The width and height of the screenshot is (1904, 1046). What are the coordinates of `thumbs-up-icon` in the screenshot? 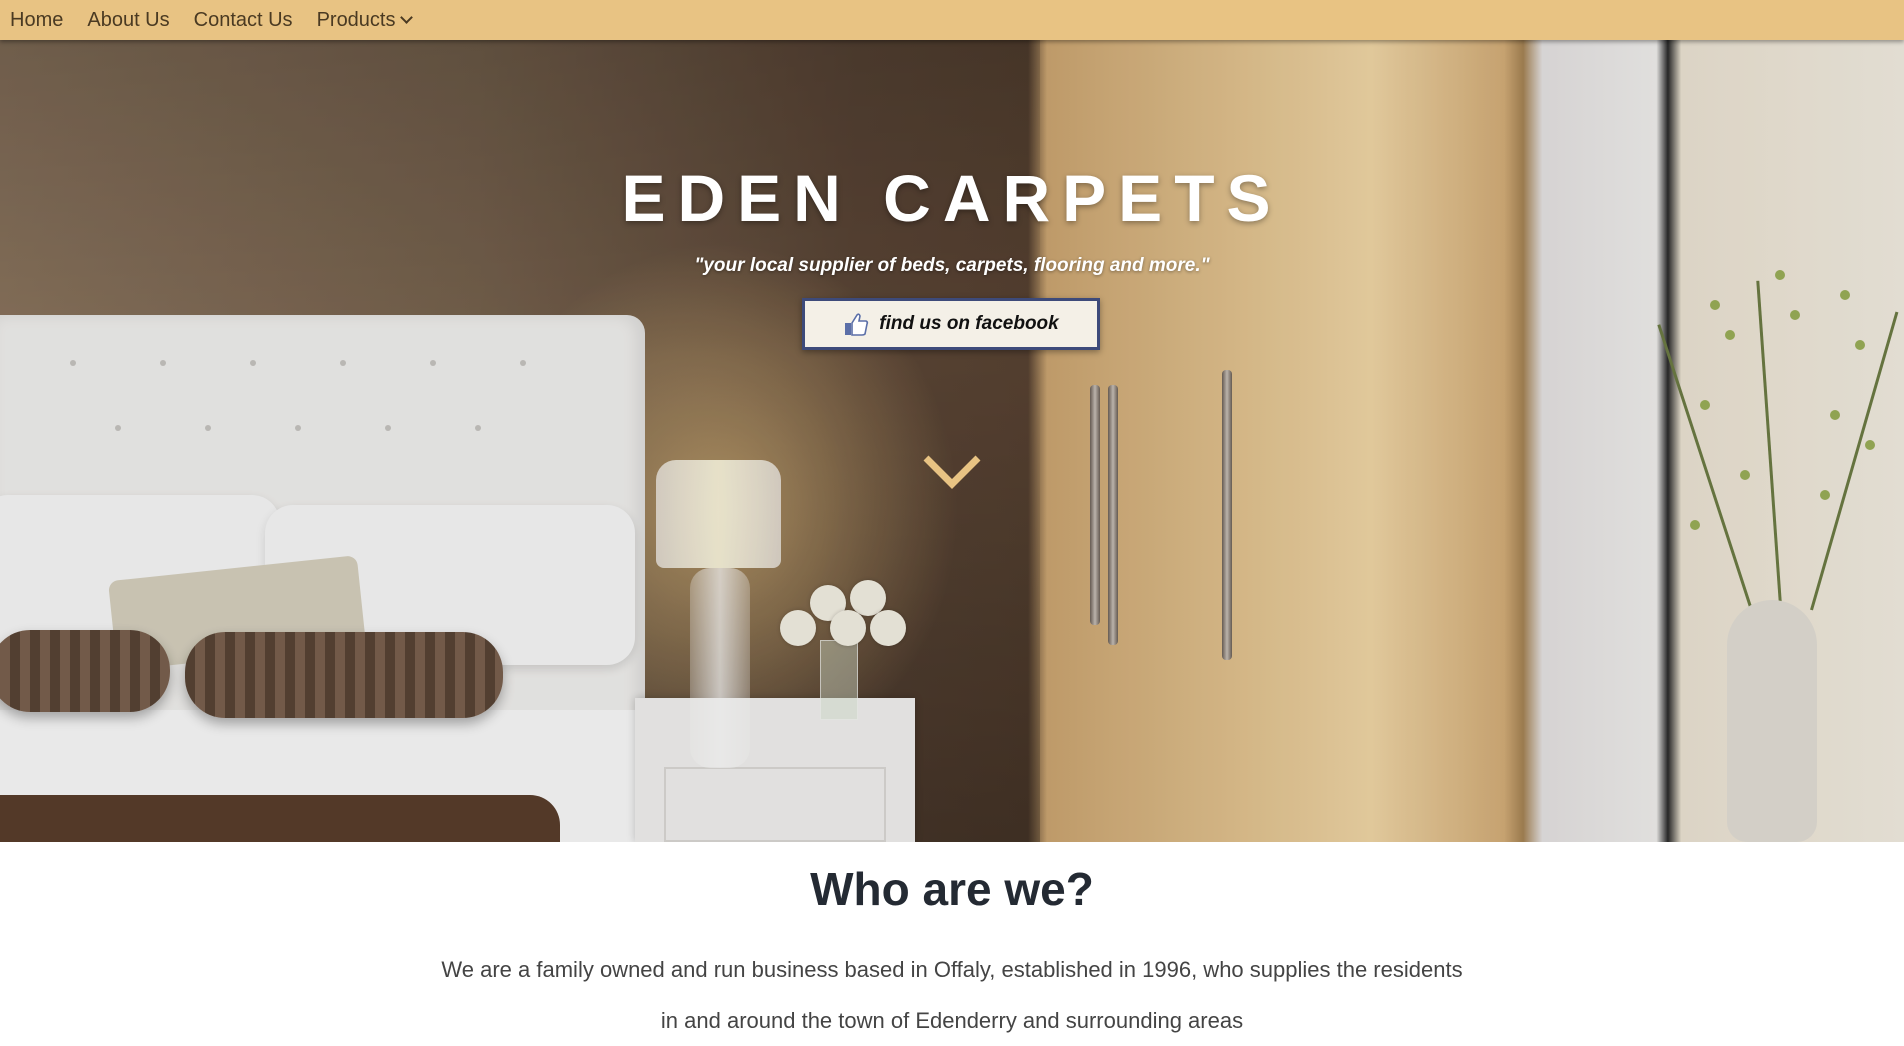 It's located at (857, 324).